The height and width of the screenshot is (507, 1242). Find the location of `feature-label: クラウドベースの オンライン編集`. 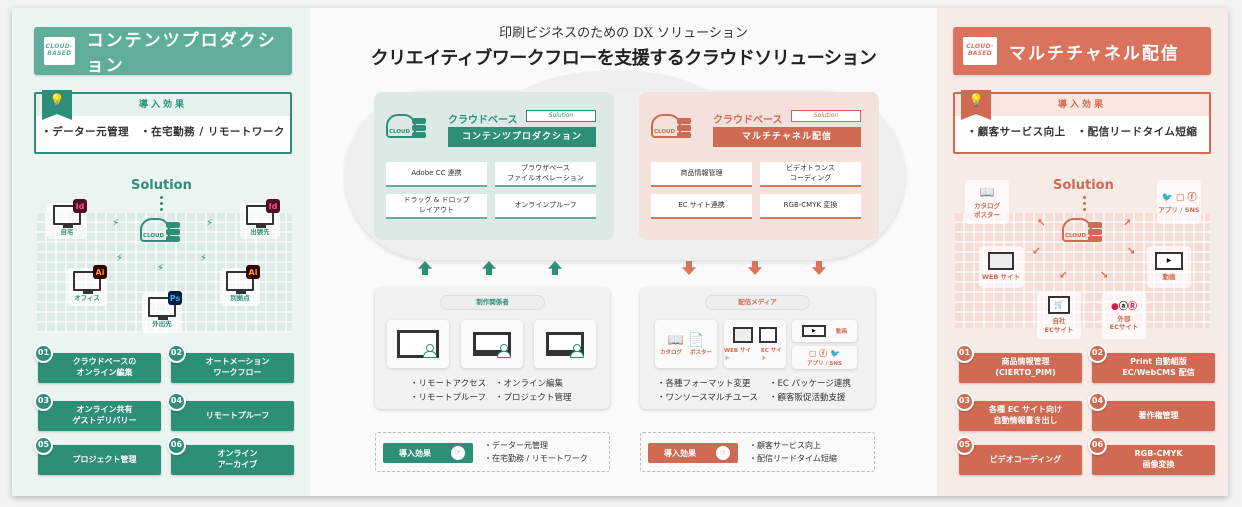

feature-label: クラウドベースの オンライン編集 is located at coordinates (104, 367).